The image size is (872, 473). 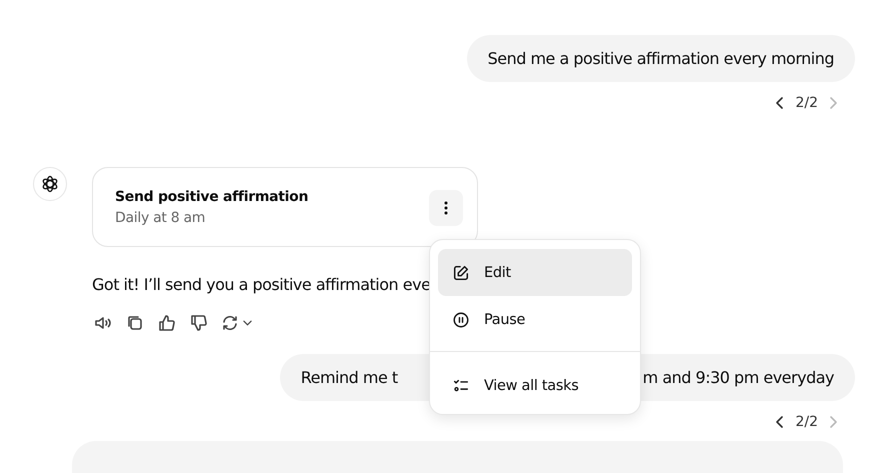 I want to click on thumbs-down-button, so click(x=199, y=323).